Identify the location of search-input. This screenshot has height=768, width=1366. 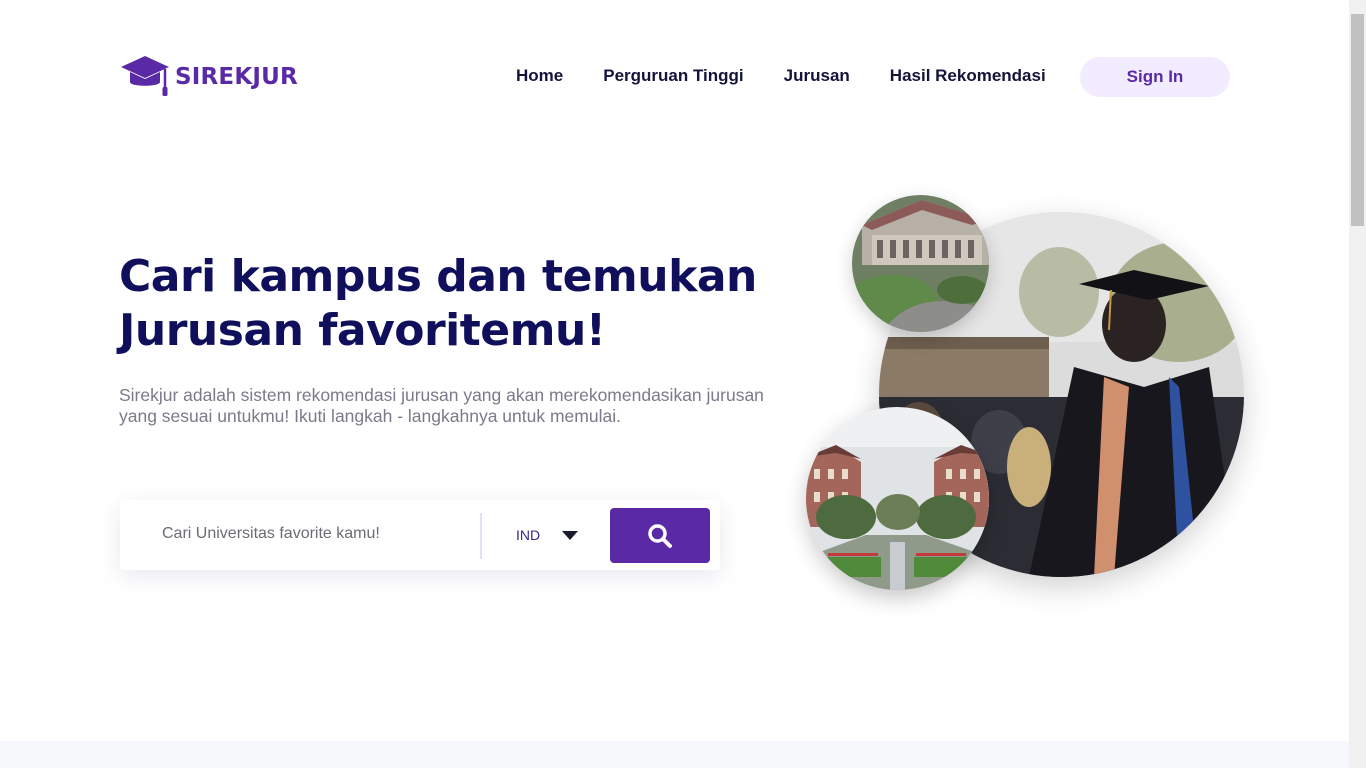
(317, 534).